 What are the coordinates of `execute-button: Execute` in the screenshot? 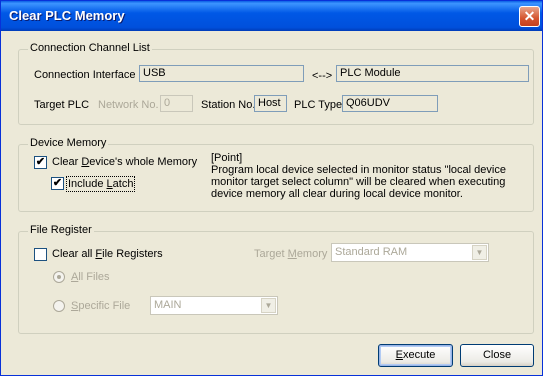 It's located at (415, 355).